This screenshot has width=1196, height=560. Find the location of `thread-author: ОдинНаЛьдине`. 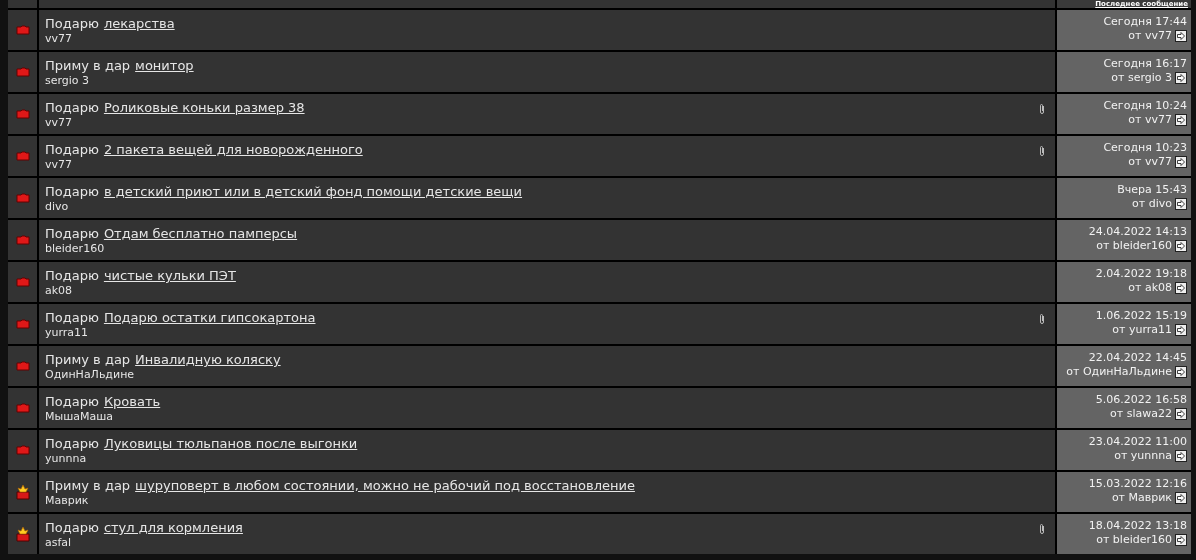

thread-author: ОдинНаЛьдине is located at coordinates (90, 375).